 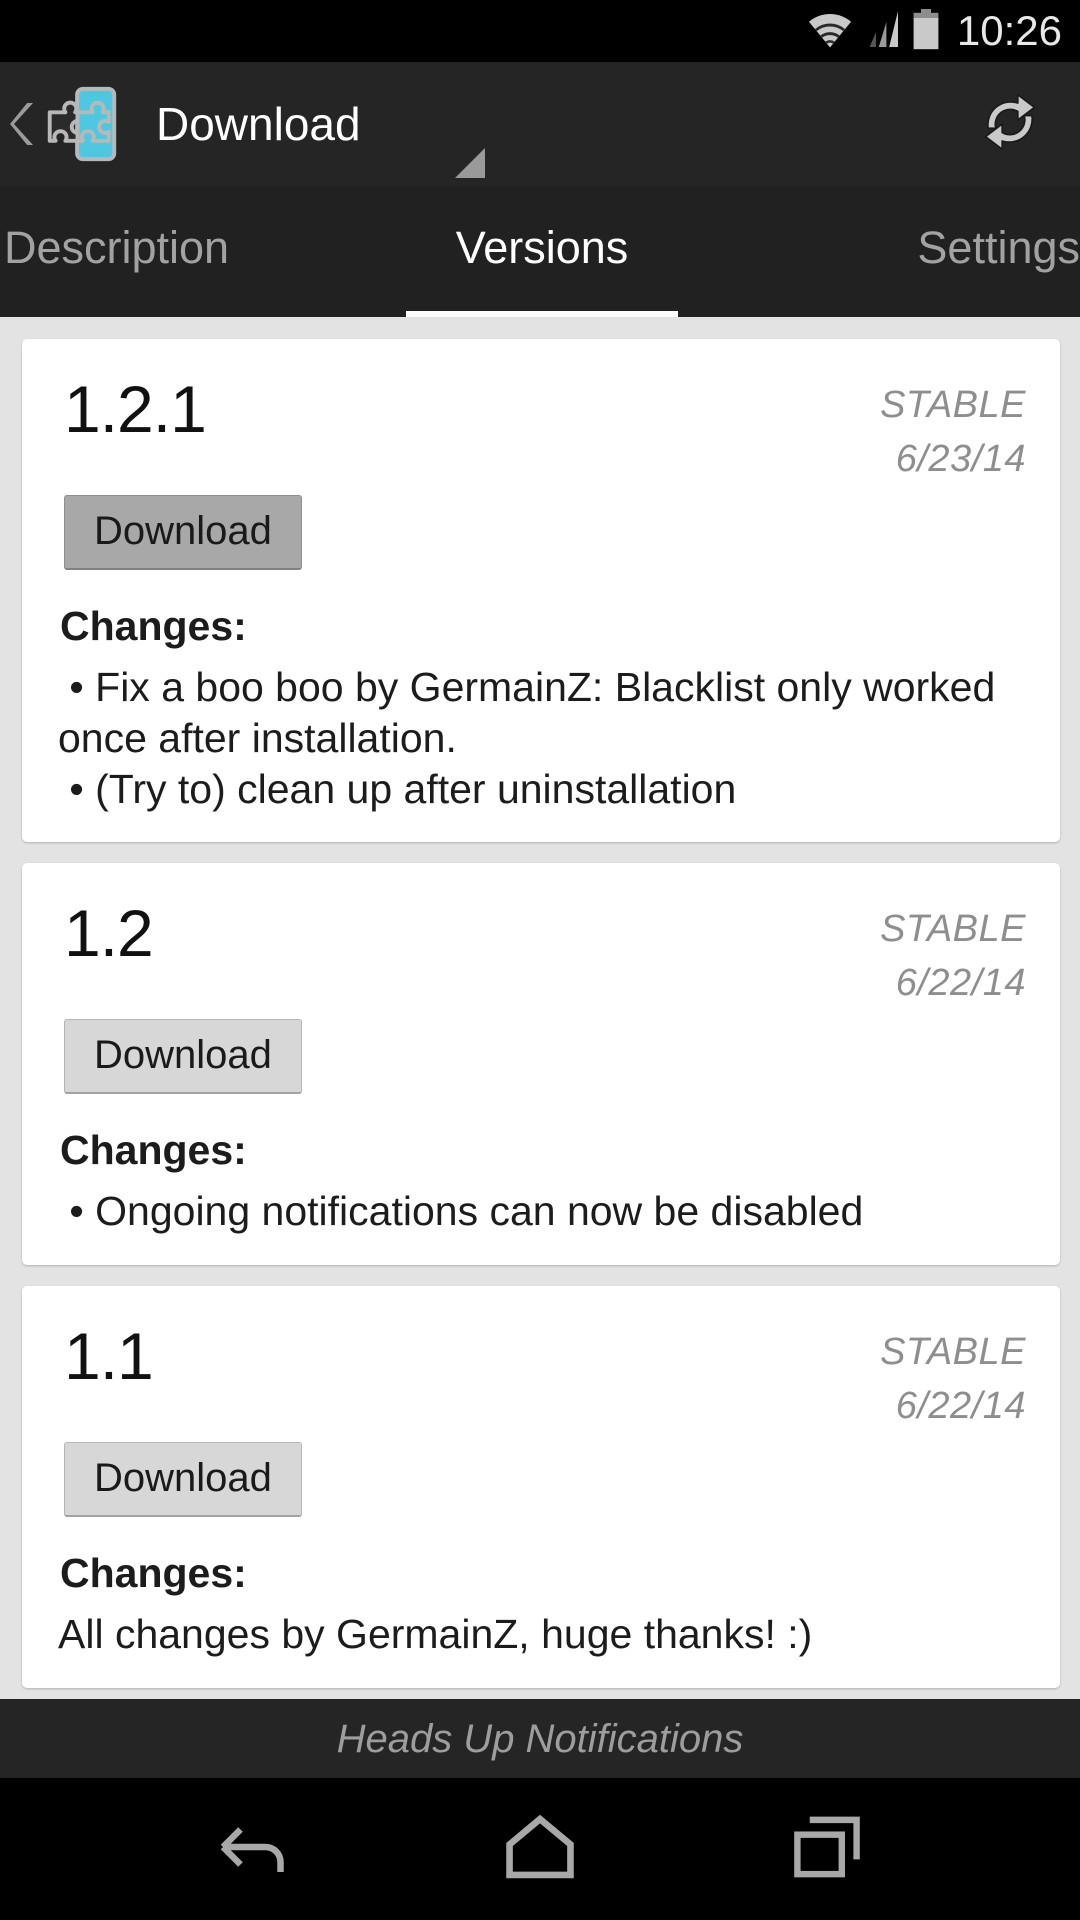 I want to click on nav-home-button, so click(x=540, y=1849).